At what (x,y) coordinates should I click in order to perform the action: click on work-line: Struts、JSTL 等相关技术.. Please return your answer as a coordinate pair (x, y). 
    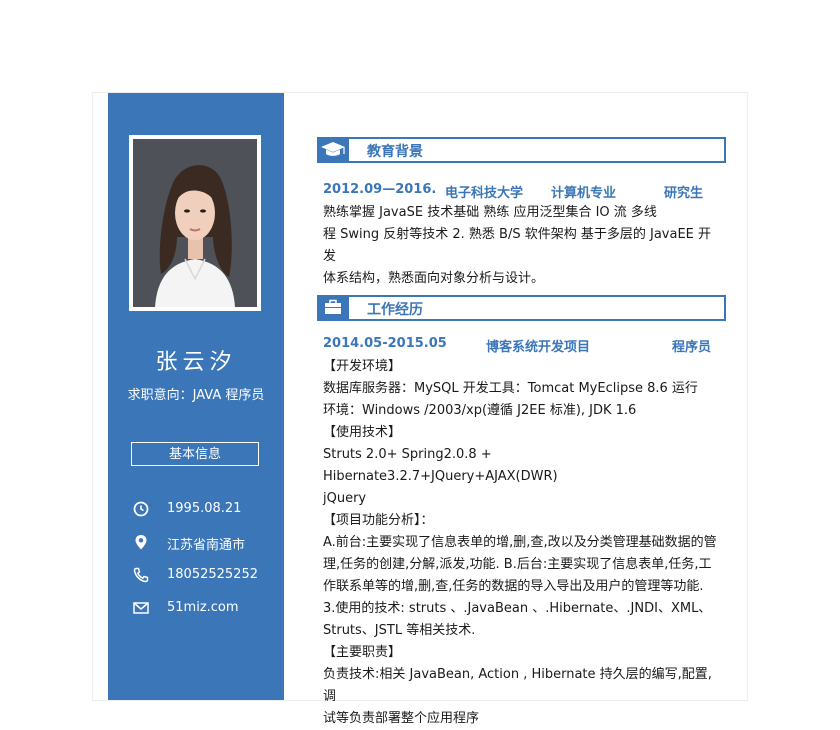
    Looking at the image, I should click on (399, 630).